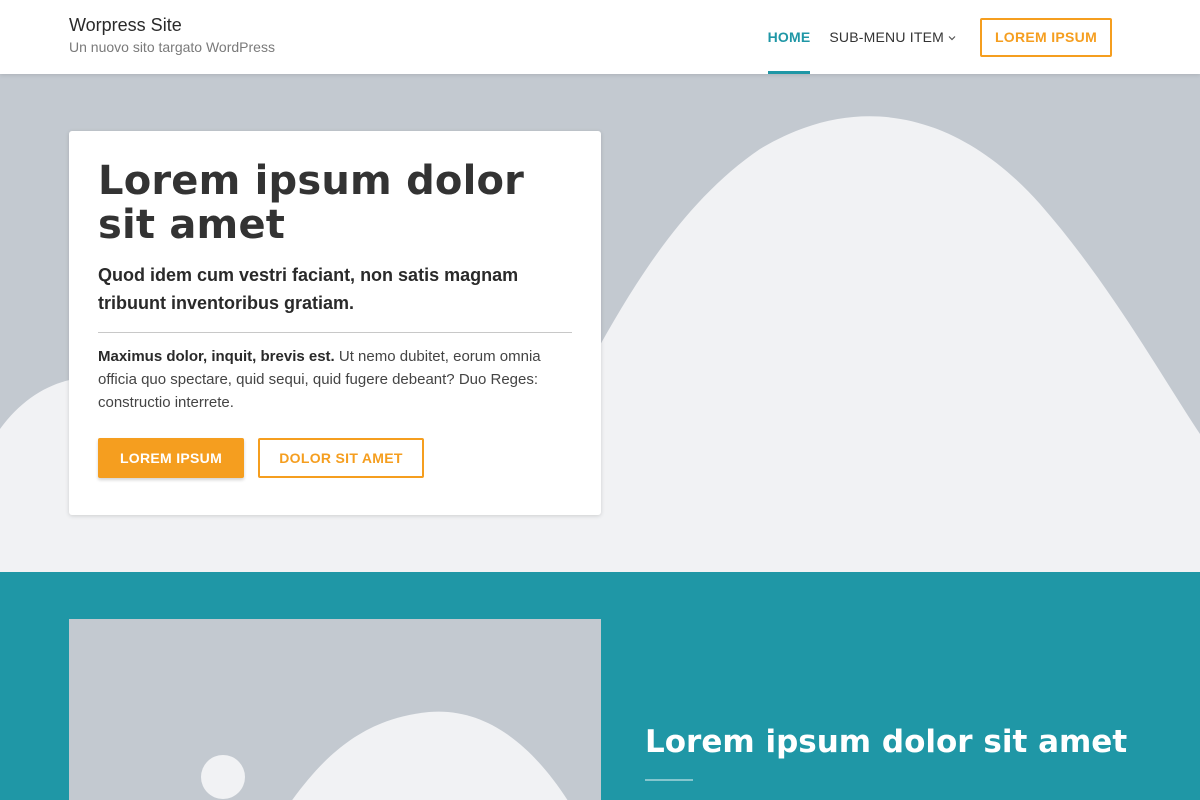 This screenshot has width=1200, height=800. Describe the element at coordinates (172, 47) in the screenshot. I see `site-tagline: Un nuovo sito targato WordPress` at that location.